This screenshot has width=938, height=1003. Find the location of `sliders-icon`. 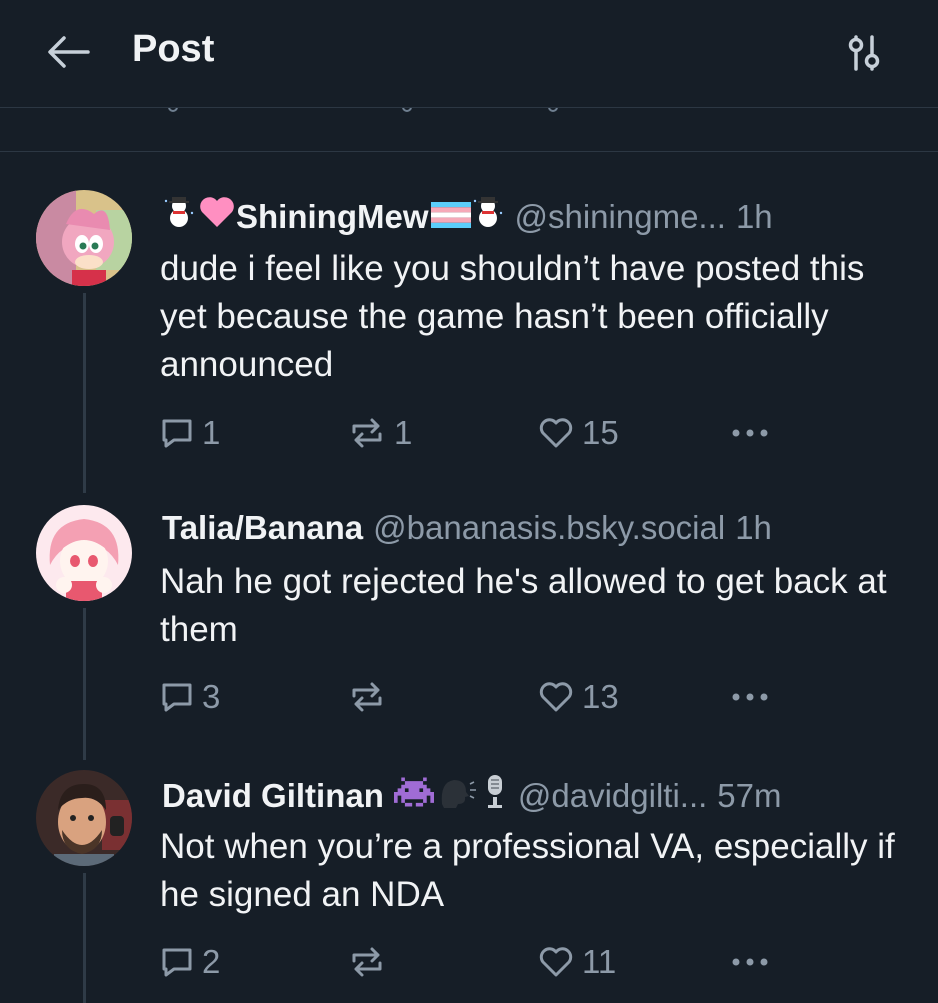

sliders-icon is located at coordinates (864, 53).